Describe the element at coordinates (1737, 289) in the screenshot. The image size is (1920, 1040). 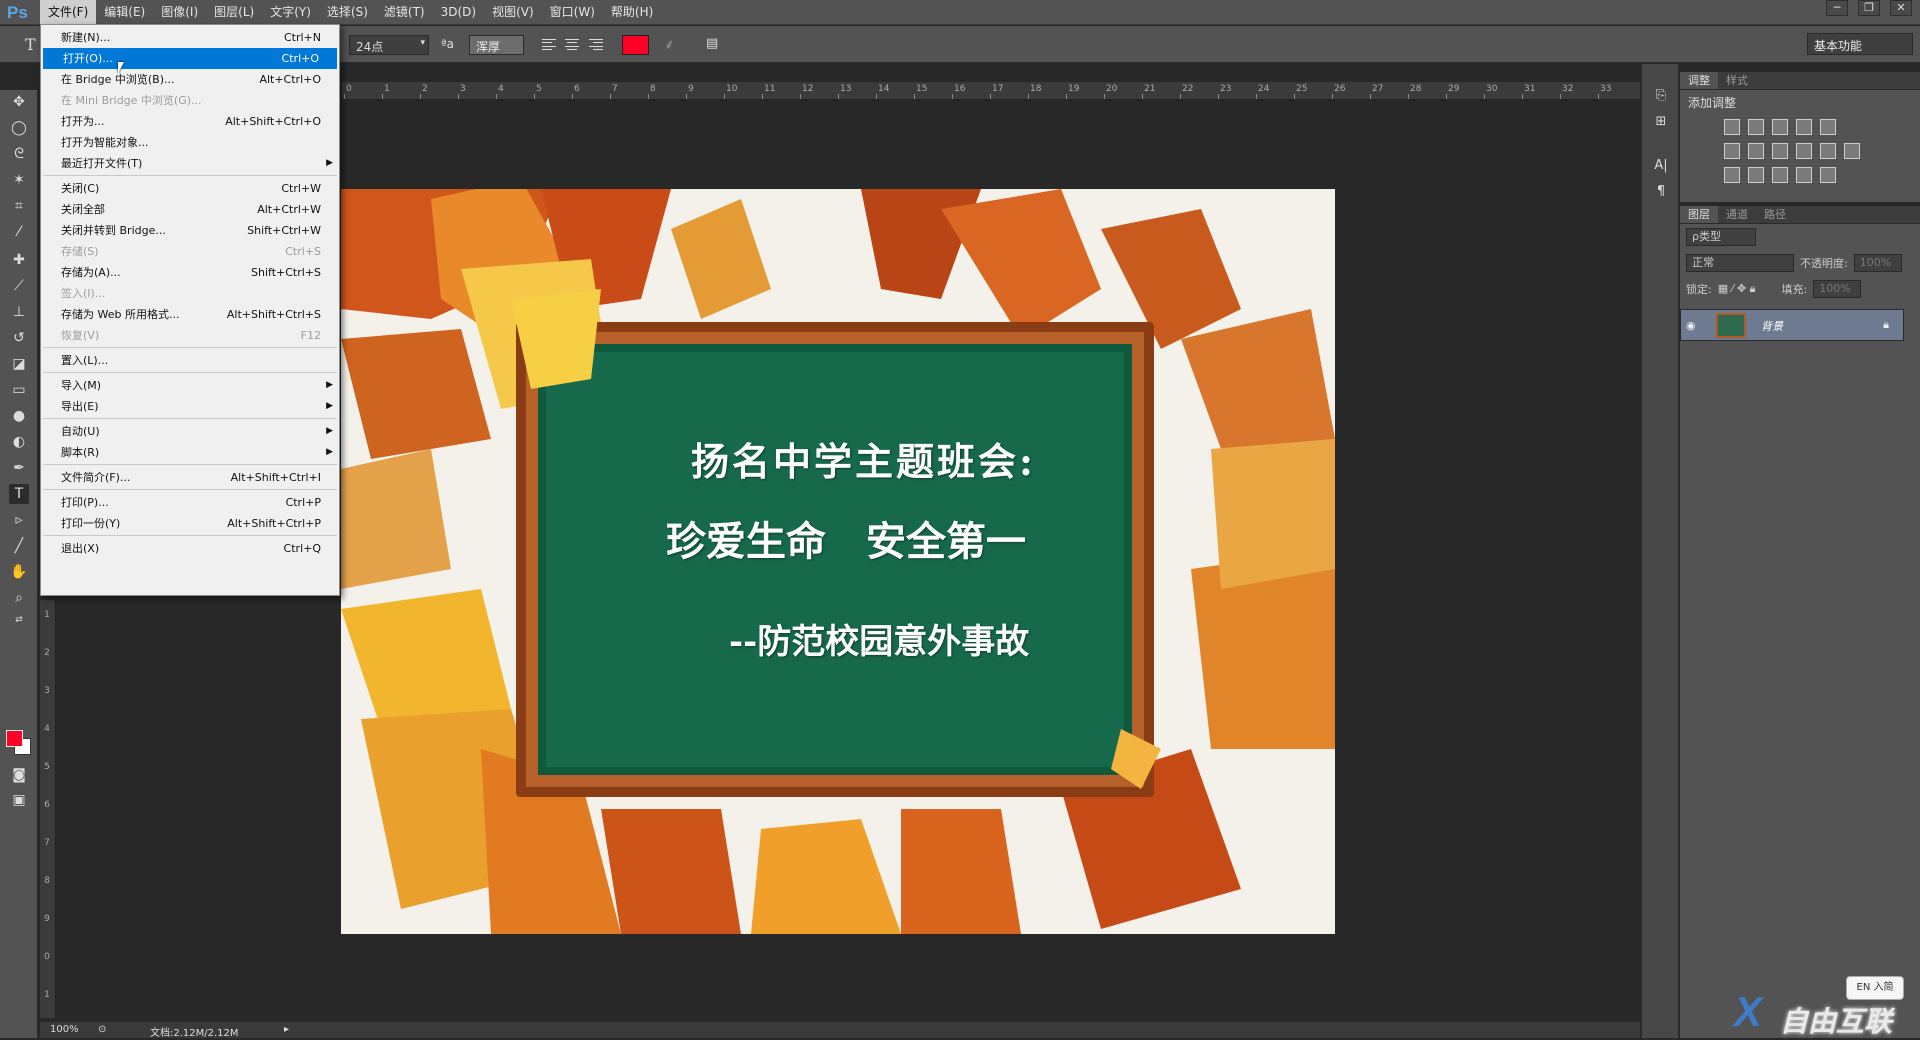
I see `lock-icons: ▦ ⁄ ✥ 🔒︎` at that location.